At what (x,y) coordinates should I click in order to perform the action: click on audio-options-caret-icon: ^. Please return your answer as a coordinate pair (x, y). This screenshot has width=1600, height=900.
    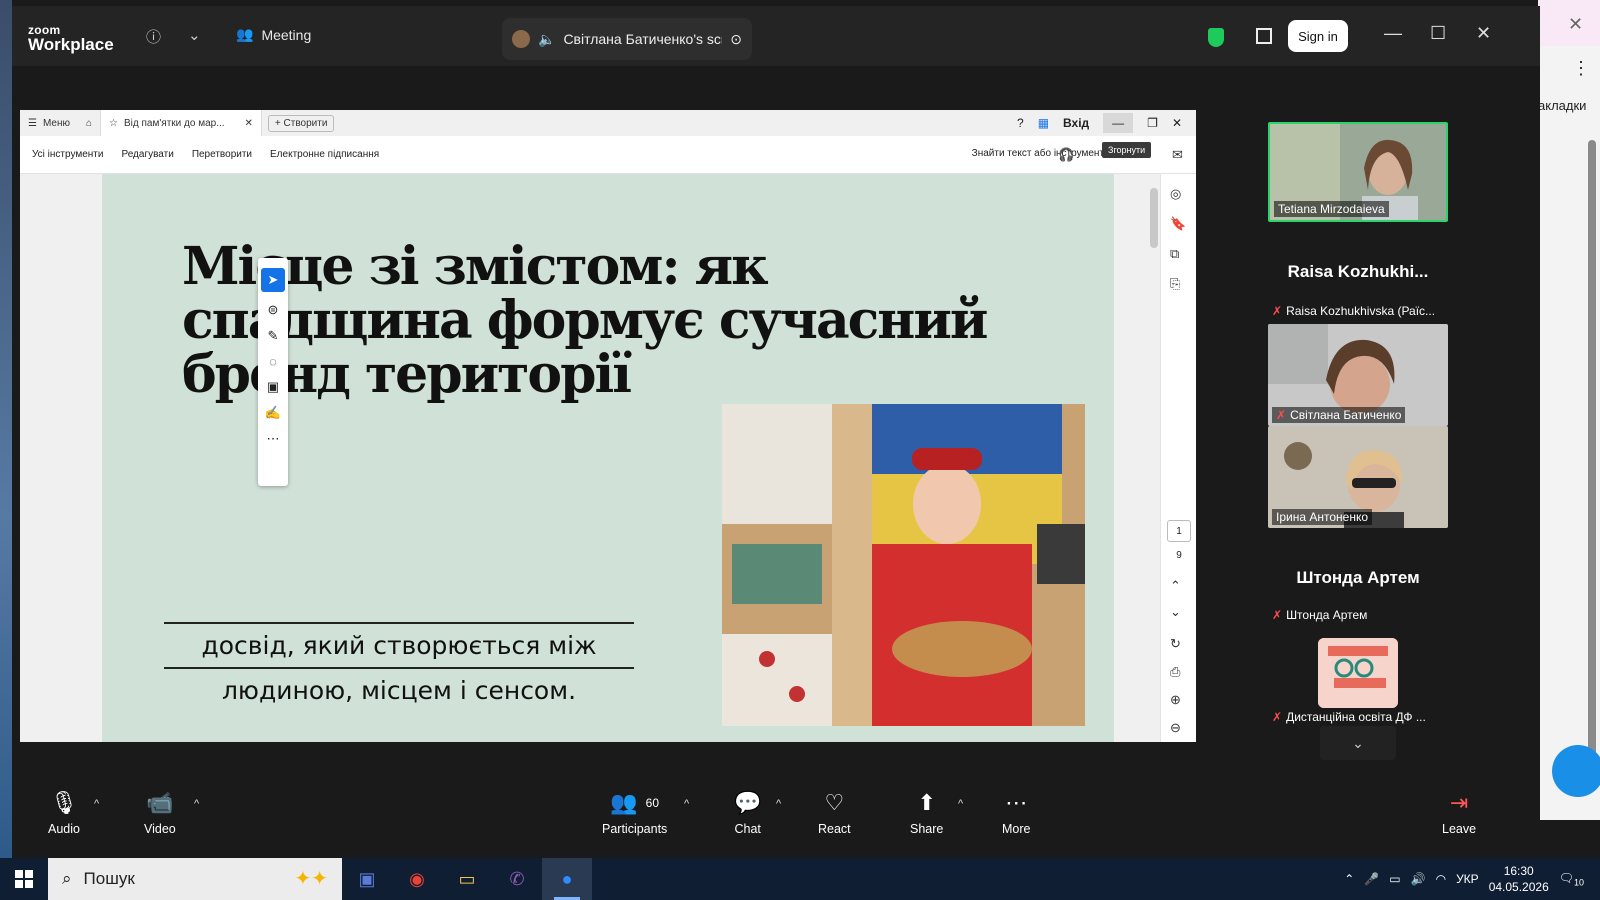
    Looking at the image, I should click on (96, 804).